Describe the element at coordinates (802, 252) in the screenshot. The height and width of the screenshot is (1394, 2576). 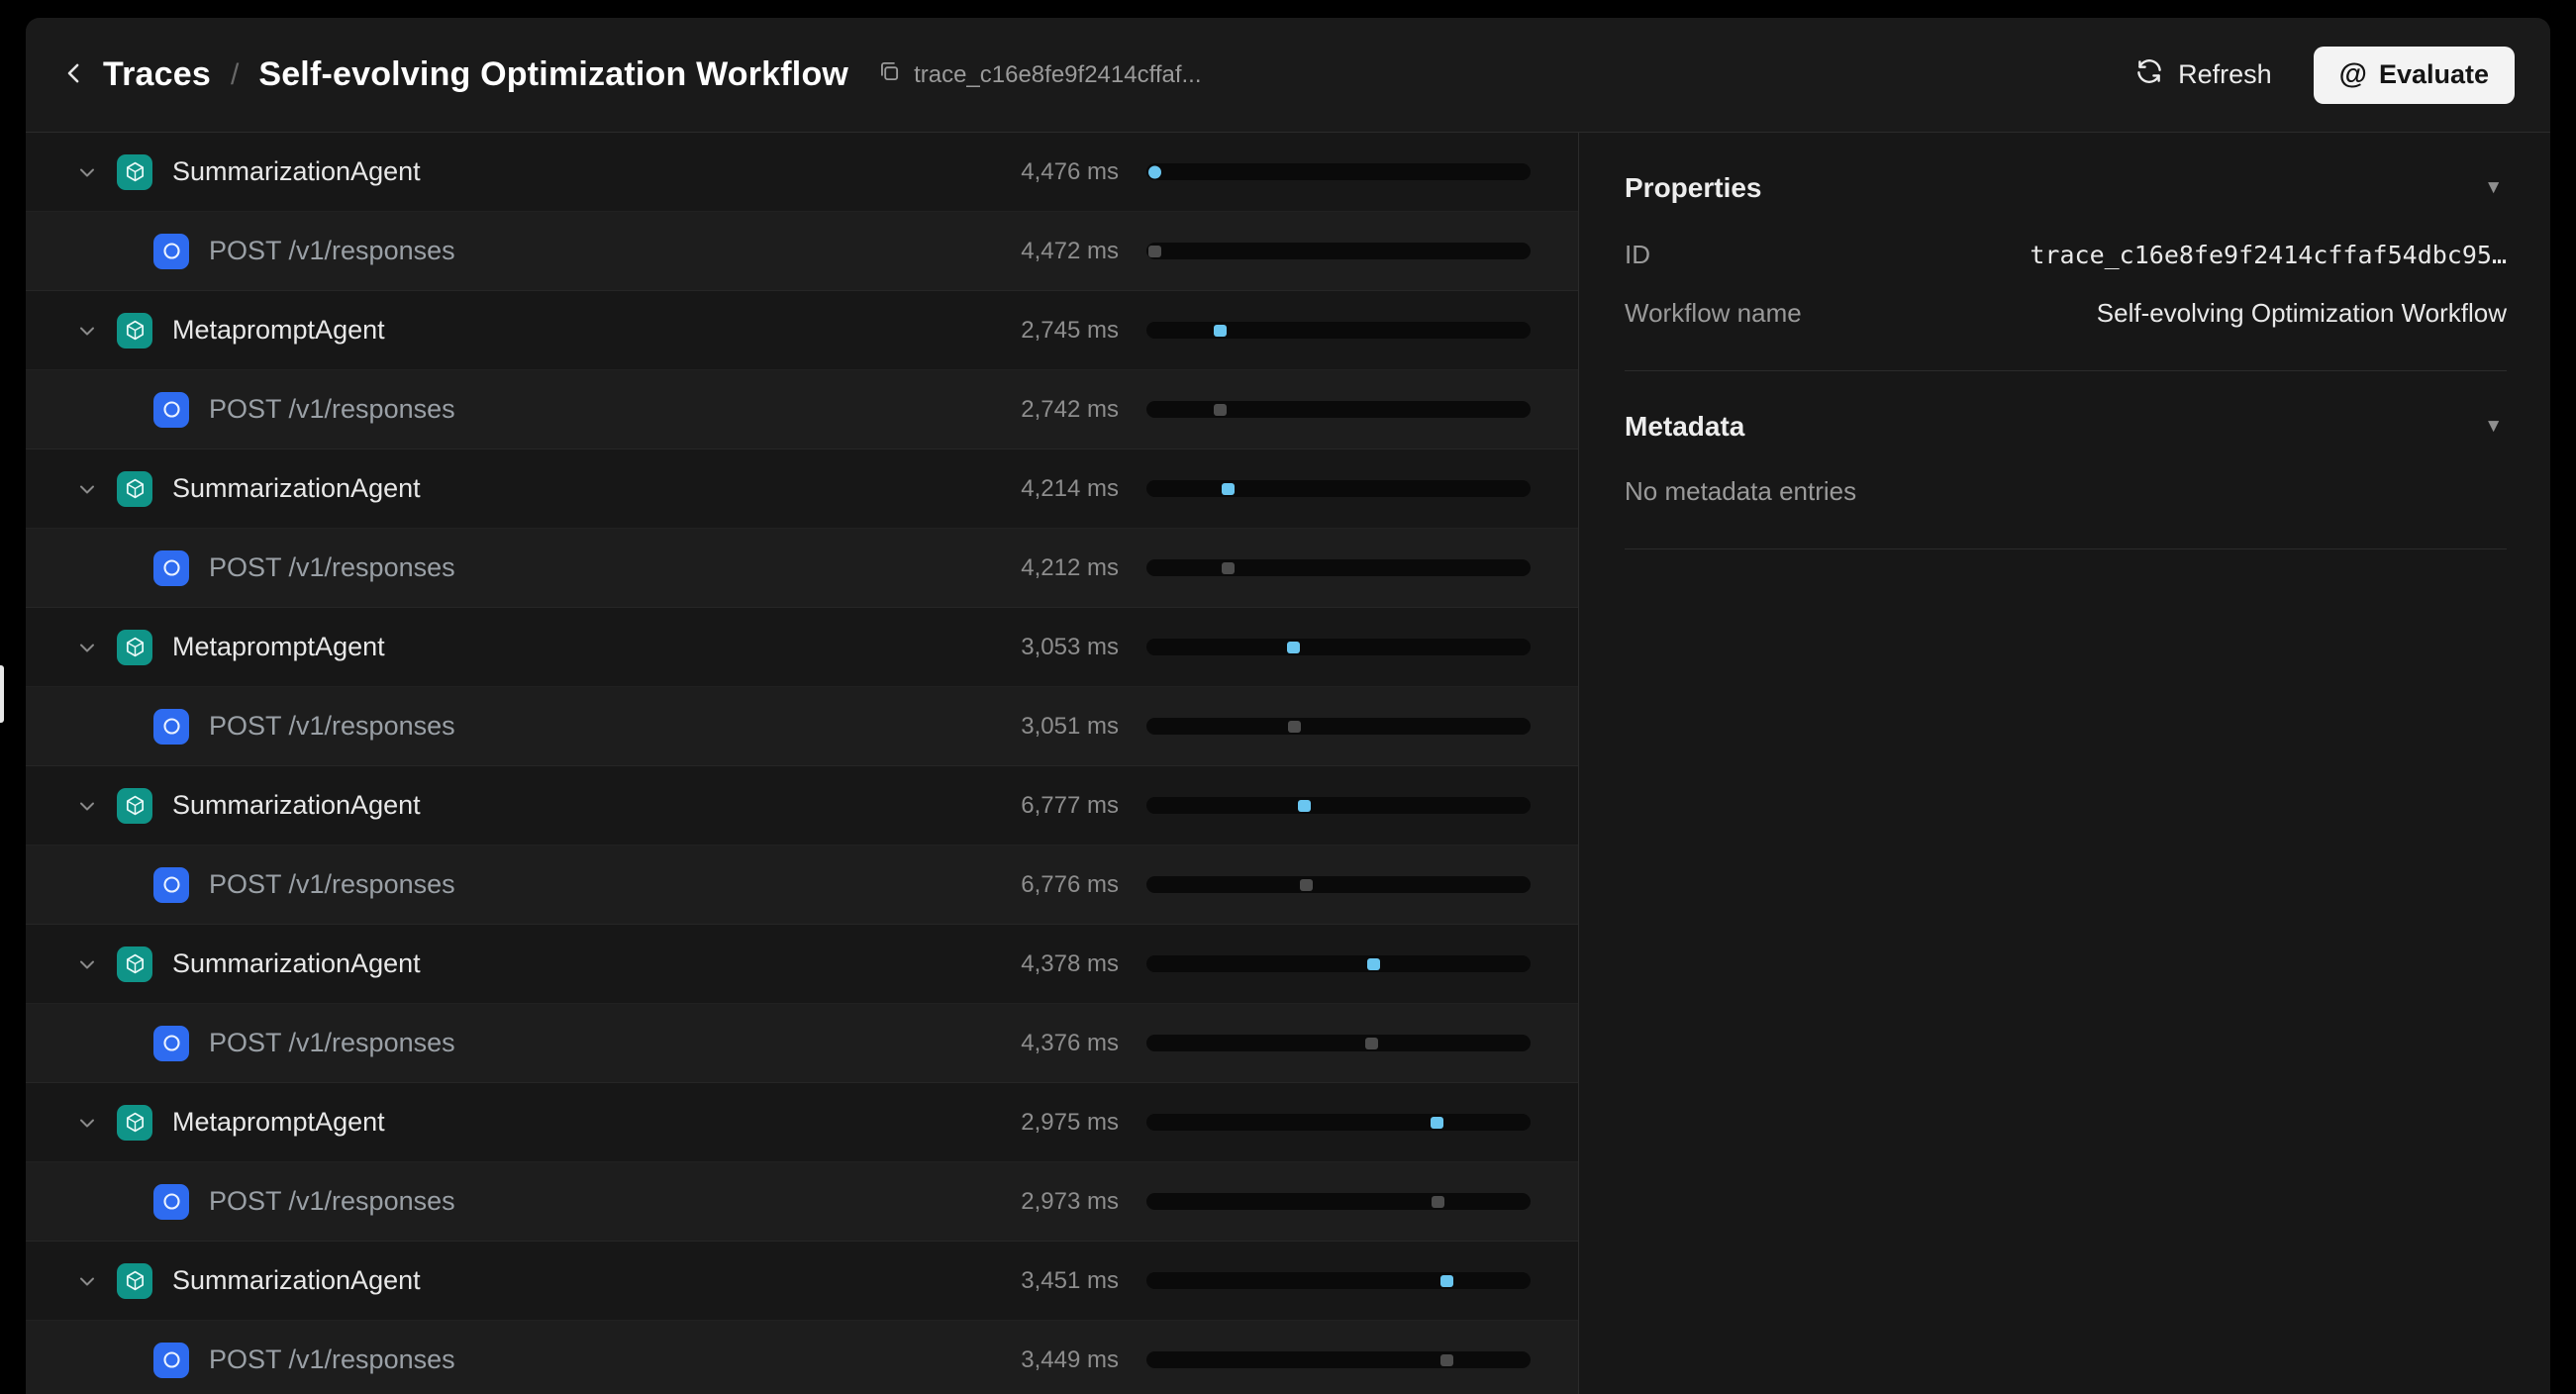
I see `trace-row: POST /v1/responses 4,472 ms` at that location.